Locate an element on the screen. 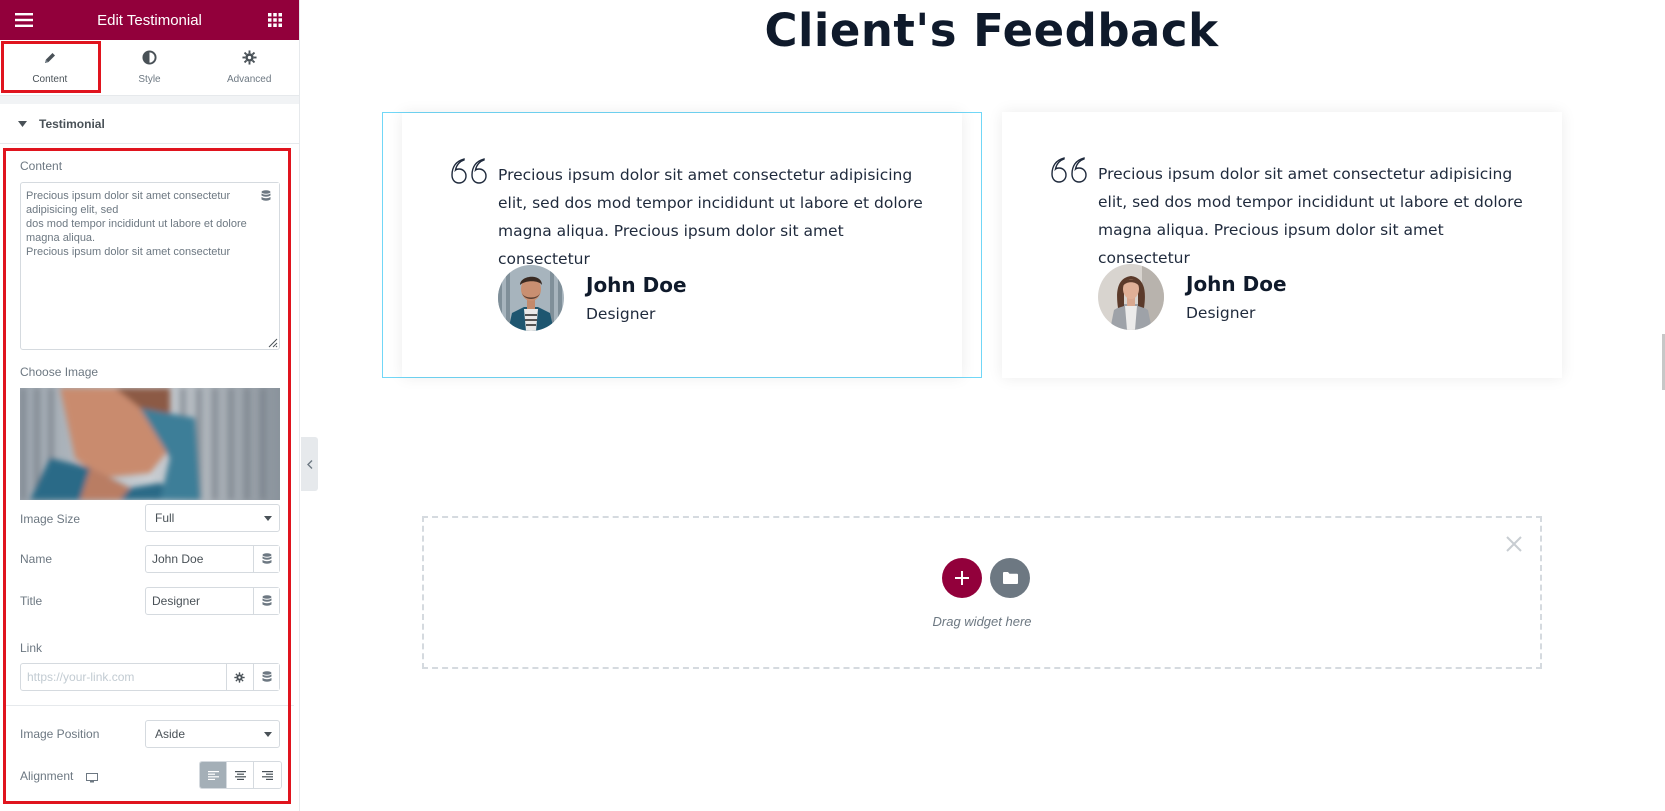  close-icon is located at coordinates (1514, 546).